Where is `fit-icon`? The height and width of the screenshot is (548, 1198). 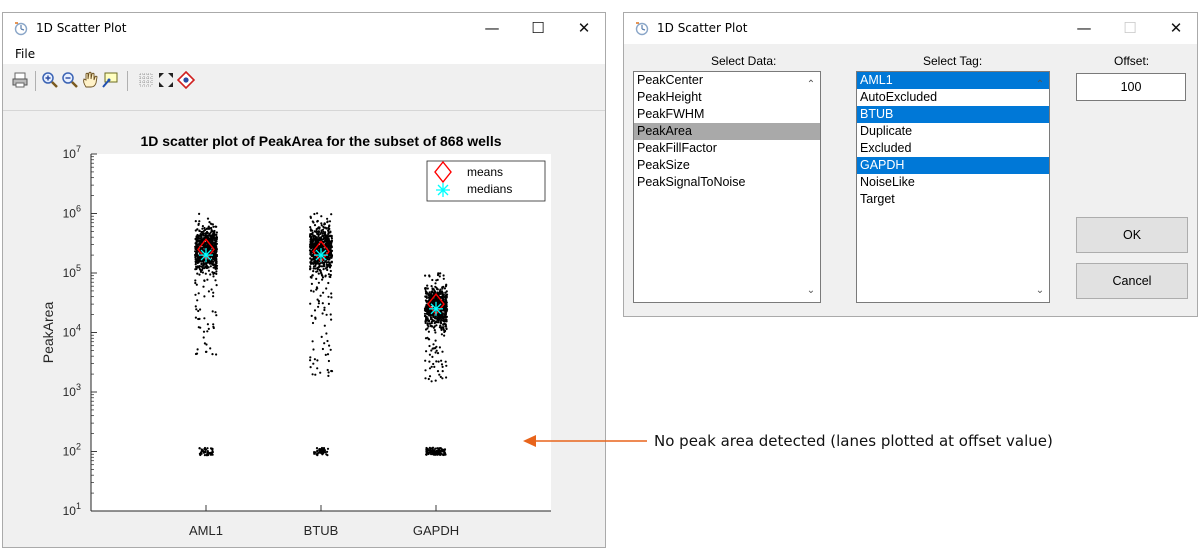
fit-icon is located at coordinates (166, 80).